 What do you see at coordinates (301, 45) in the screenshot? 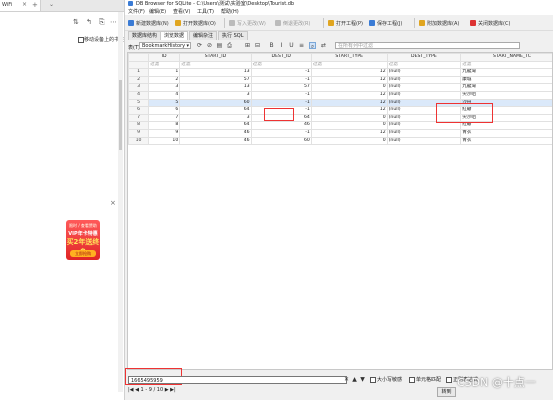
I see `align-icon: ≡` at bounding box center [301, 45].